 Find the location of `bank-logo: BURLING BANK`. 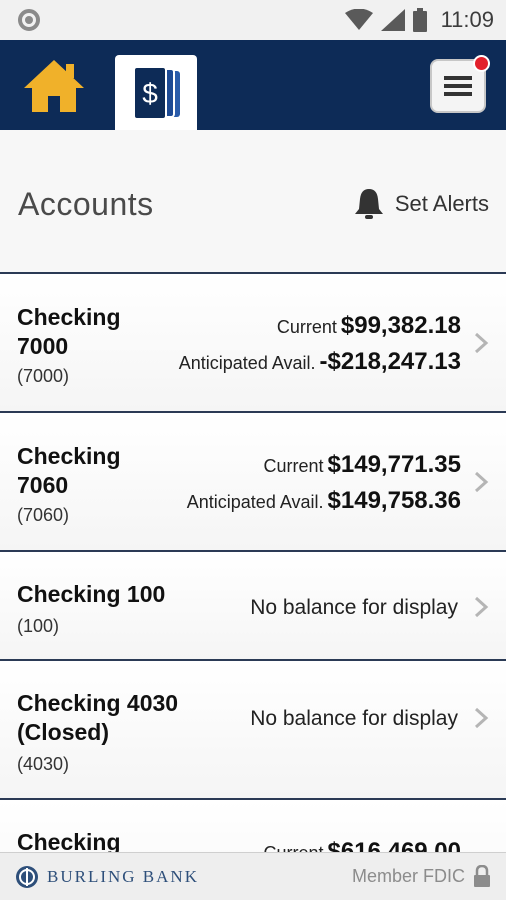

bank-logo: BURLING BANK is located at coordinates (107, 877).